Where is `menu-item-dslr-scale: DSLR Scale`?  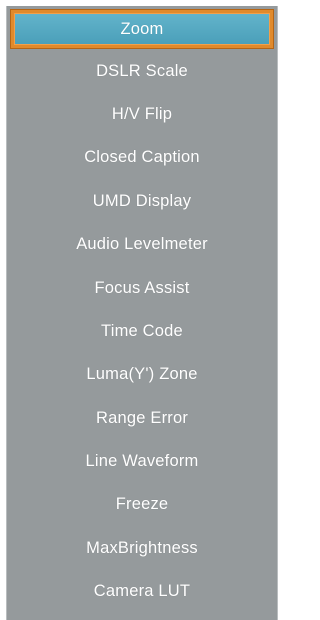 menu-item-dslr-scale: DSLR Scale is located at coordinates (142, 70).